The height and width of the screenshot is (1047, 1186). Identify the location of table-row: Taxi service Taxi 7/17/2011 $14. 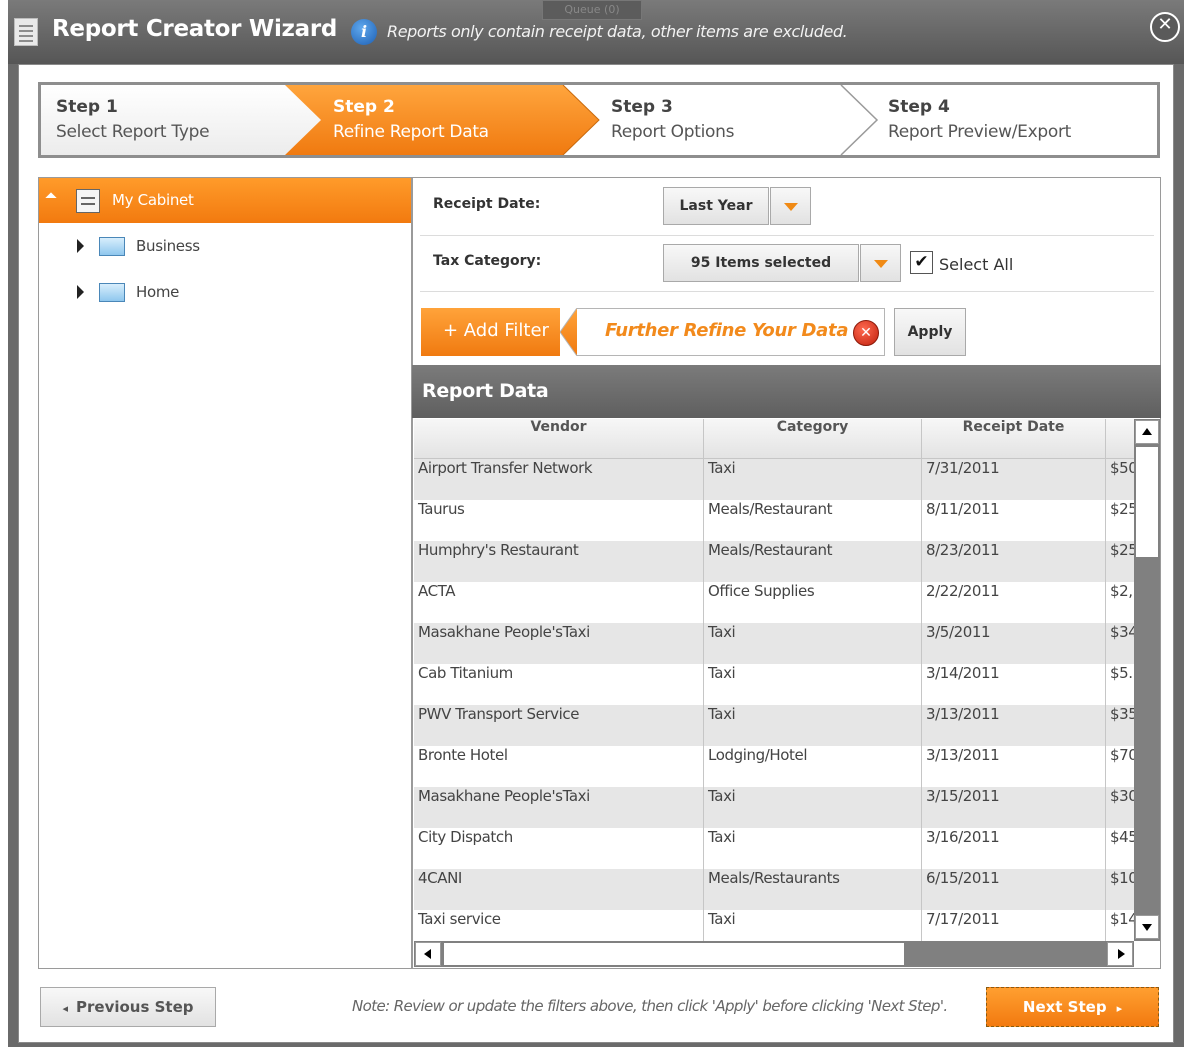
(774, 925).